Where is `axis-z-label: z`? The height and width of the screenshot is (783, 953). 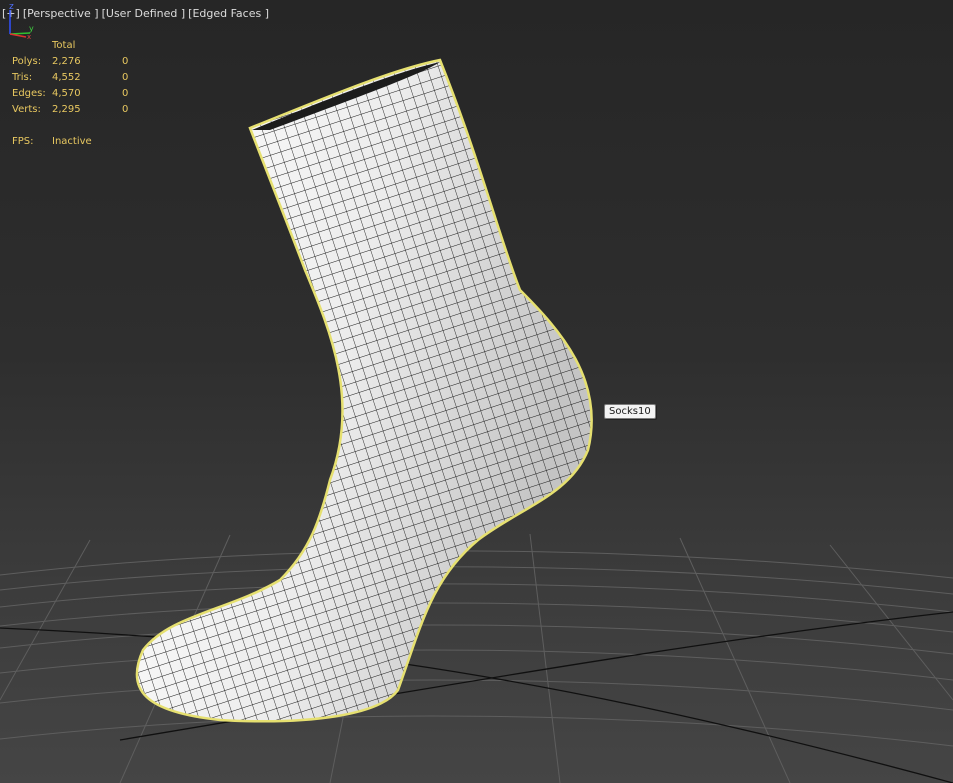 axis-z-label: z is located at coordinates (11, 7).